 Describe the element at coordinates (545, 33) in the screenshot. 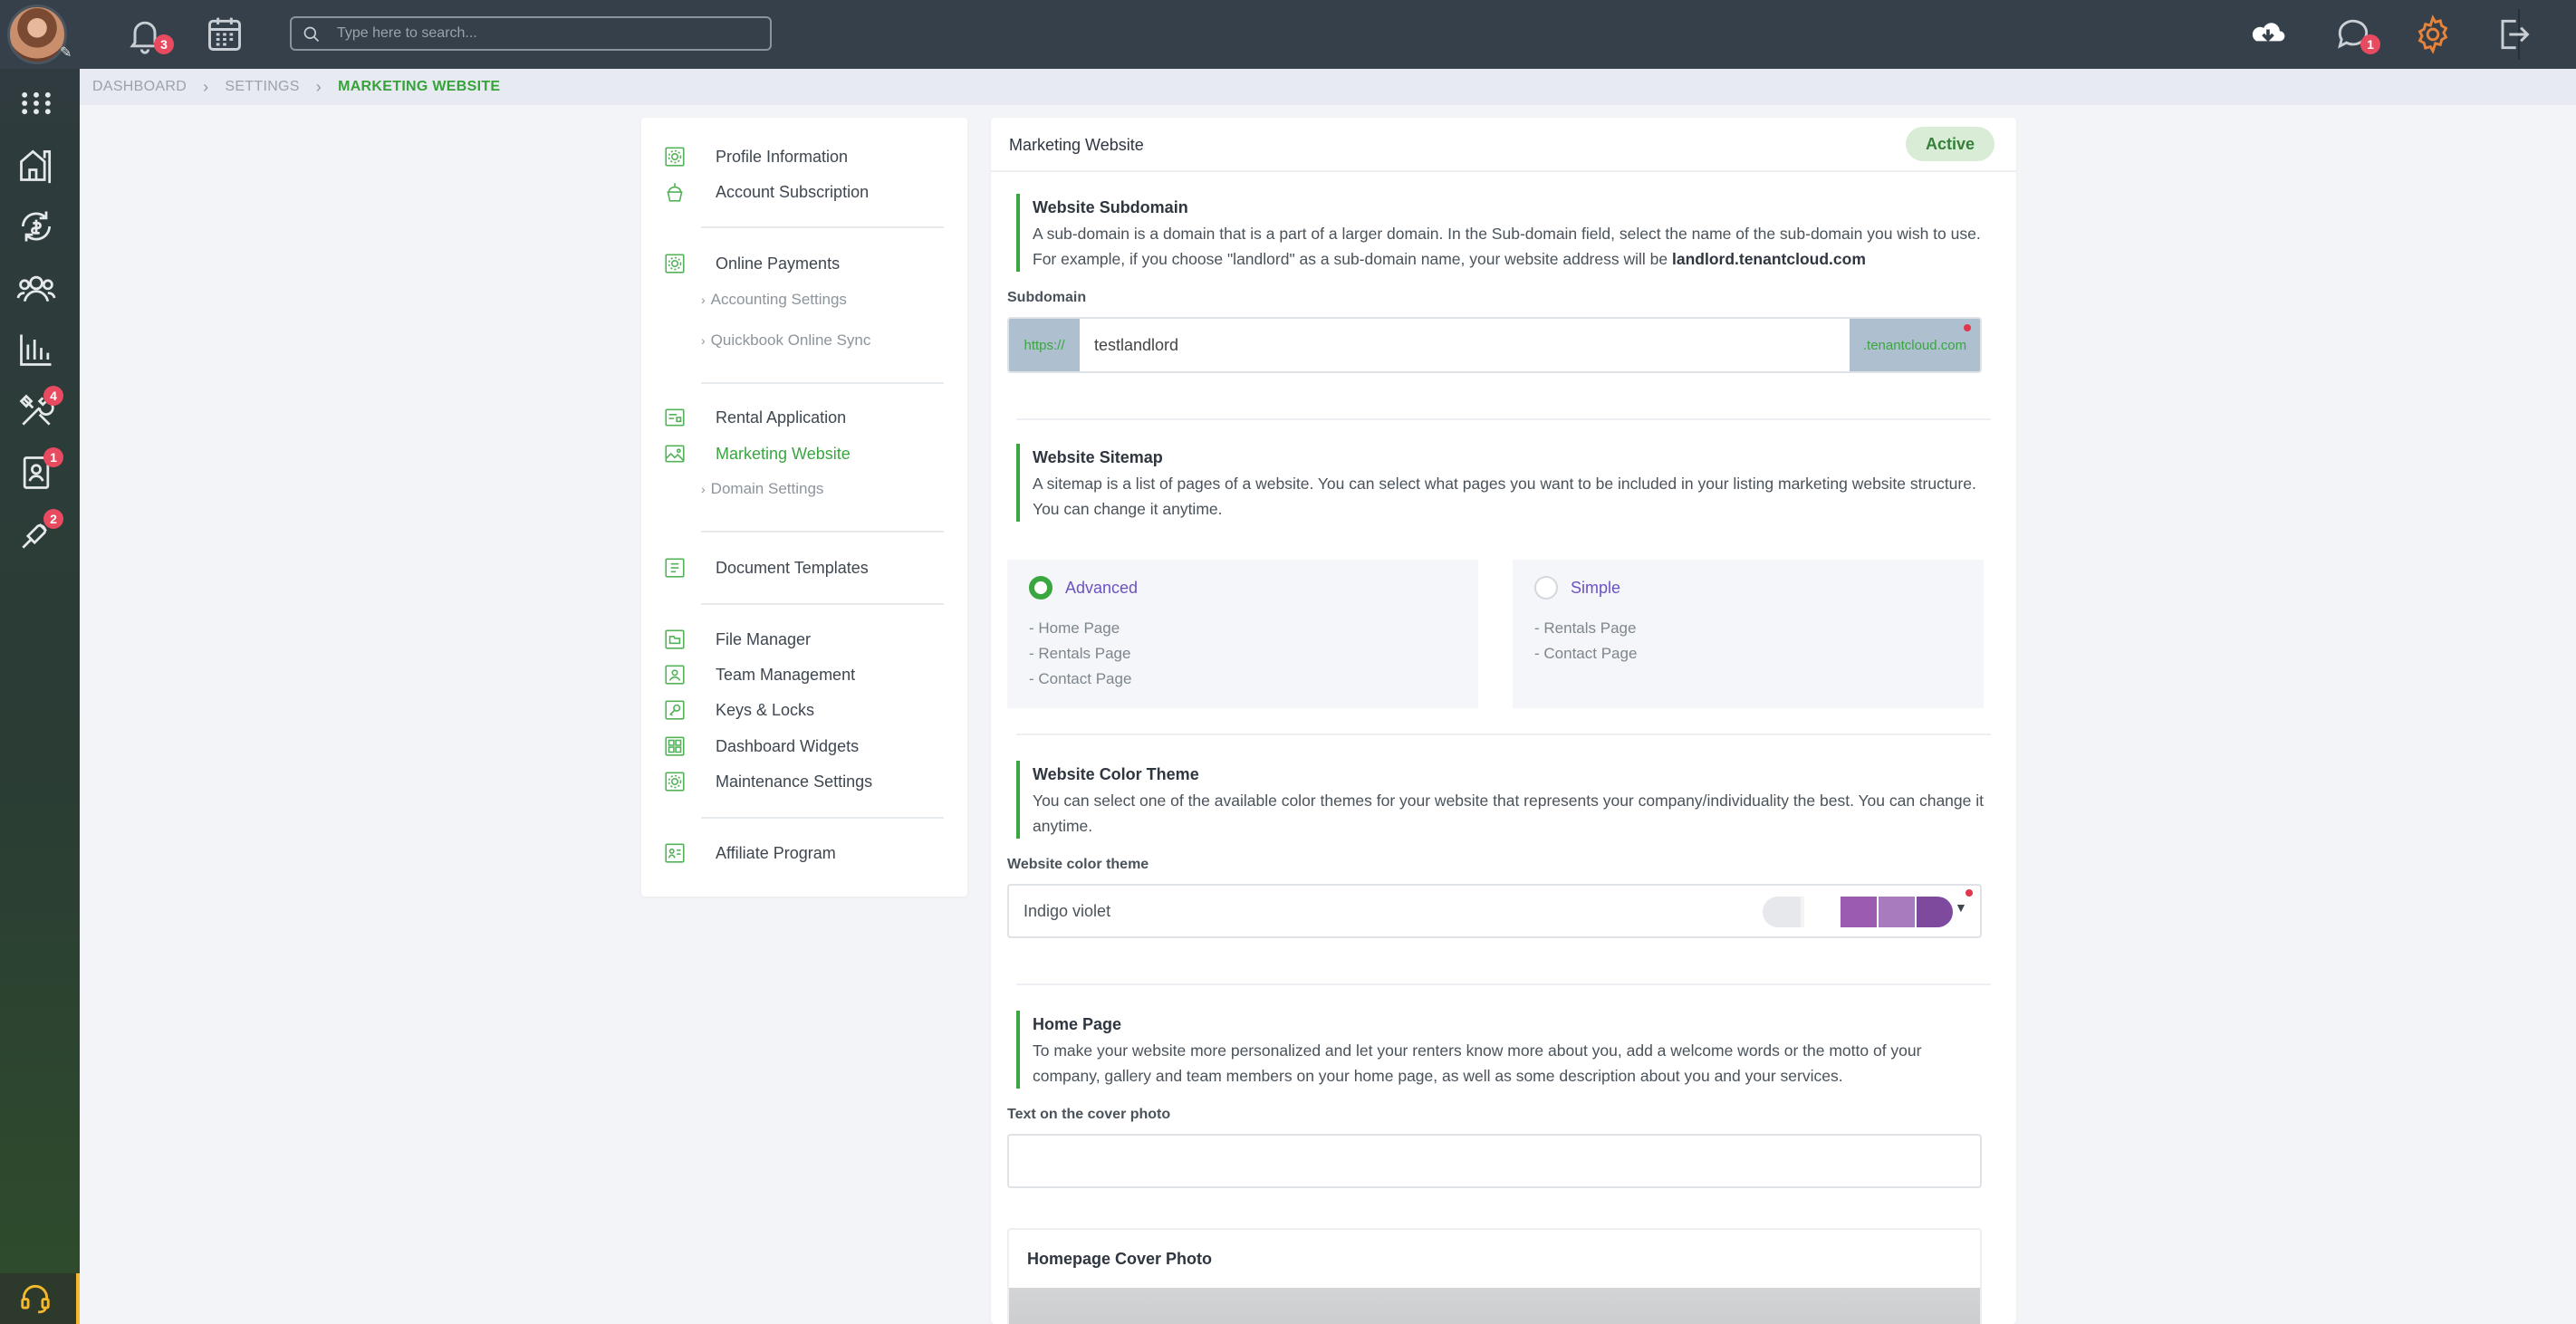

I see `search-input` at that location.